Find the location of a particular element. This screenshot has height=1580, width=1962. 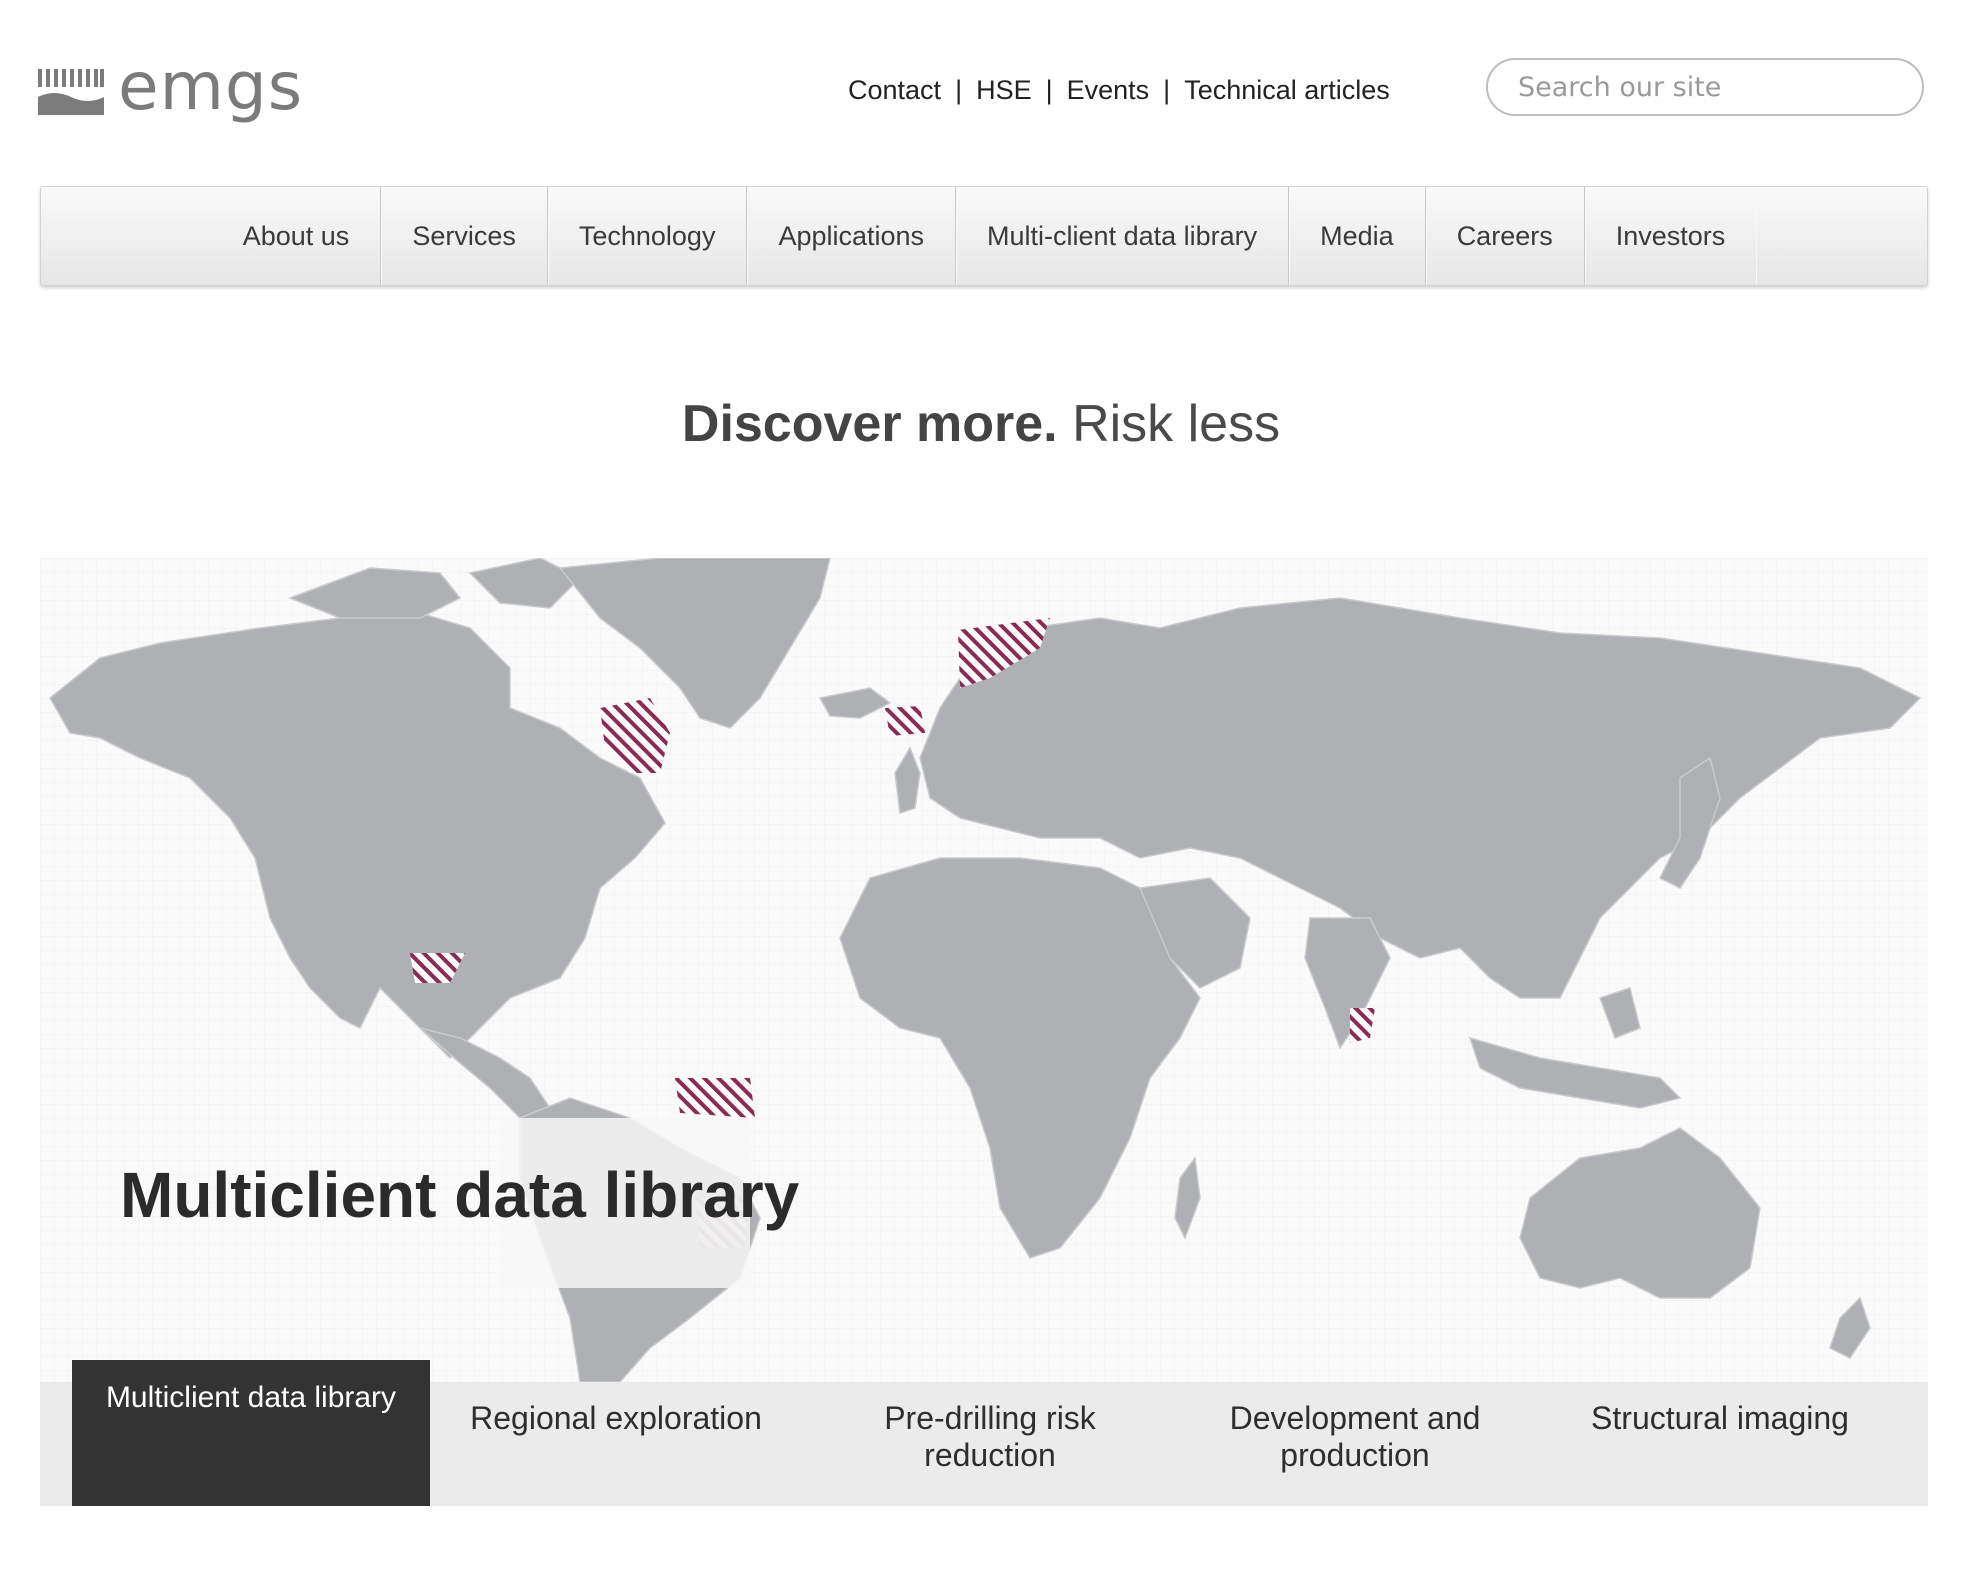

tab-label: Multiclient data library is located at coordinates (251, 1397).